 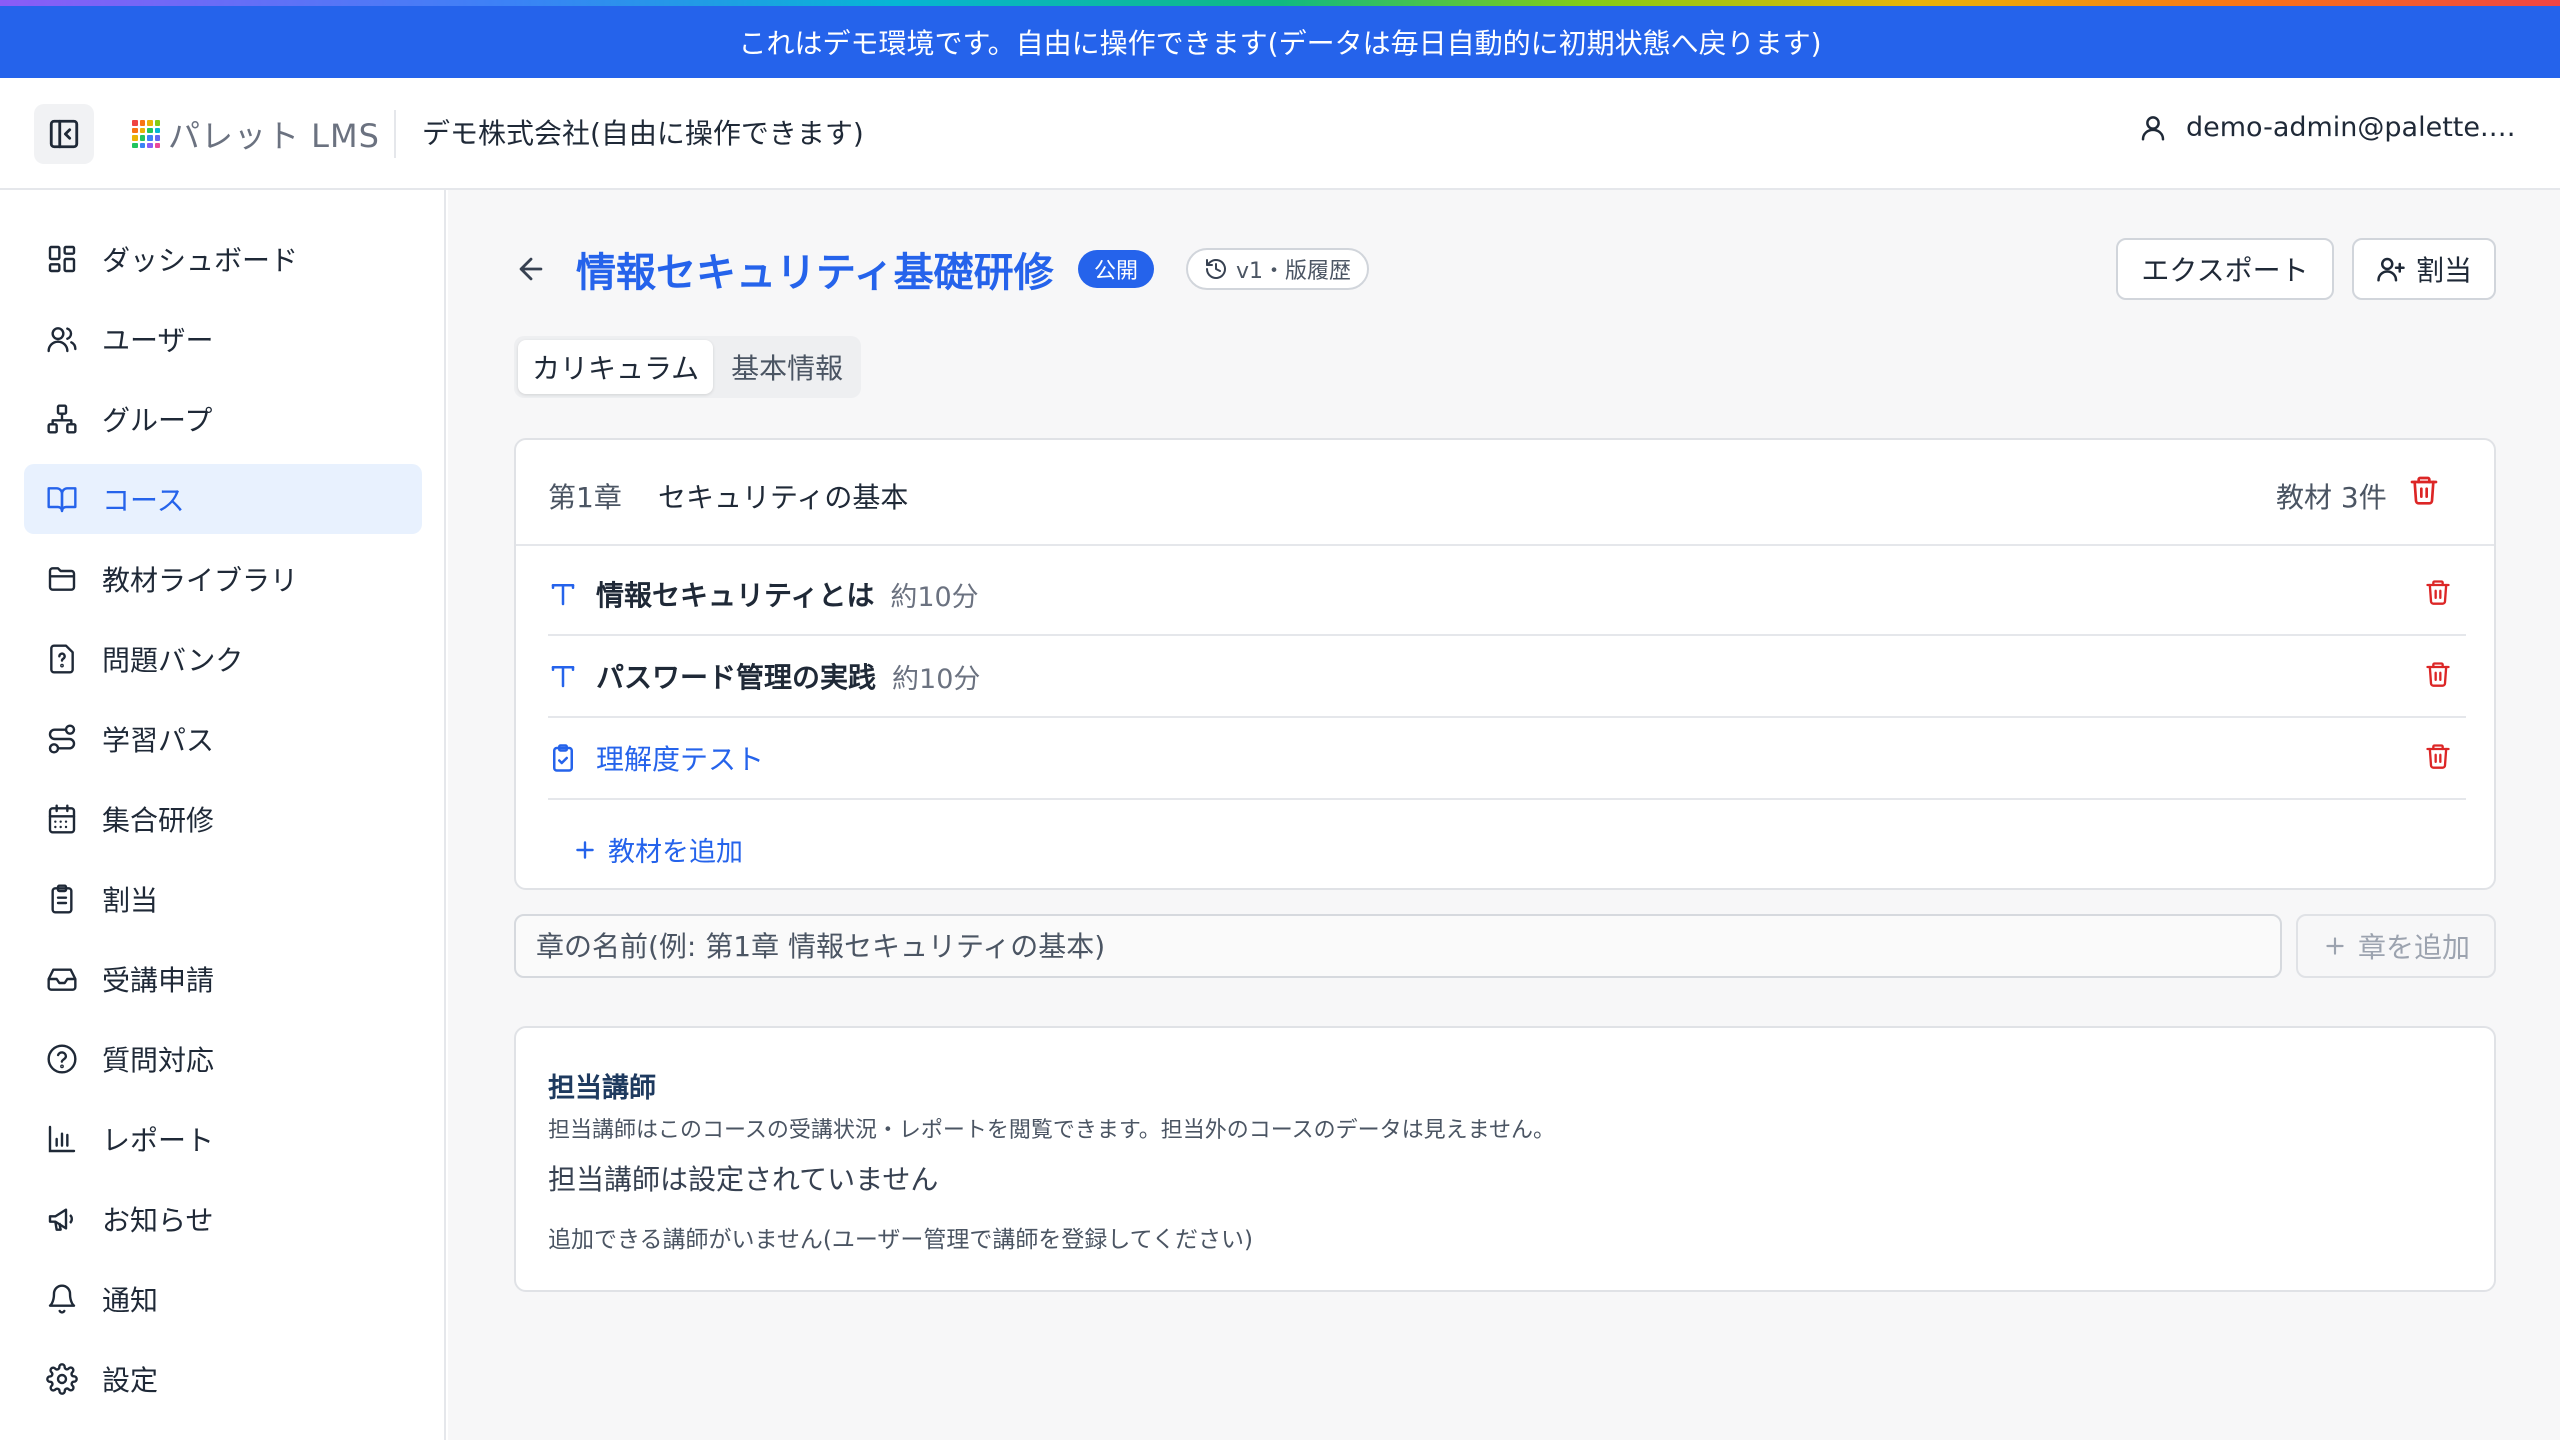 What do you see at coordinates (130, 1300) in the screenshot?
I see `sidebar-item-label: 通知` at bounding box center [130, 1300].